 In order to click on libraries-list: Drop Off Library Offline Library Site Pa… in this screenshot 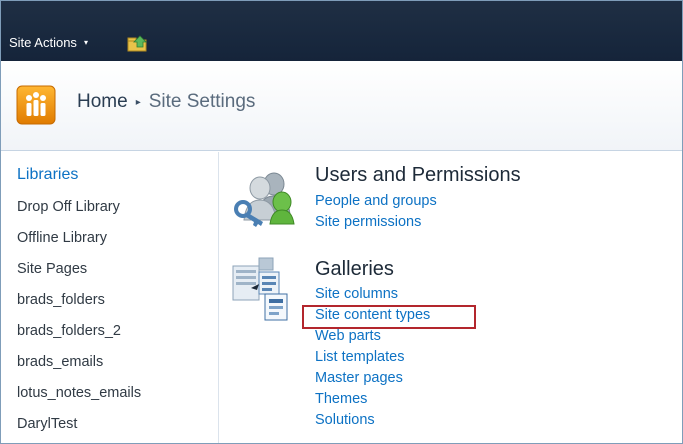, I will do `click(79, 320)`.